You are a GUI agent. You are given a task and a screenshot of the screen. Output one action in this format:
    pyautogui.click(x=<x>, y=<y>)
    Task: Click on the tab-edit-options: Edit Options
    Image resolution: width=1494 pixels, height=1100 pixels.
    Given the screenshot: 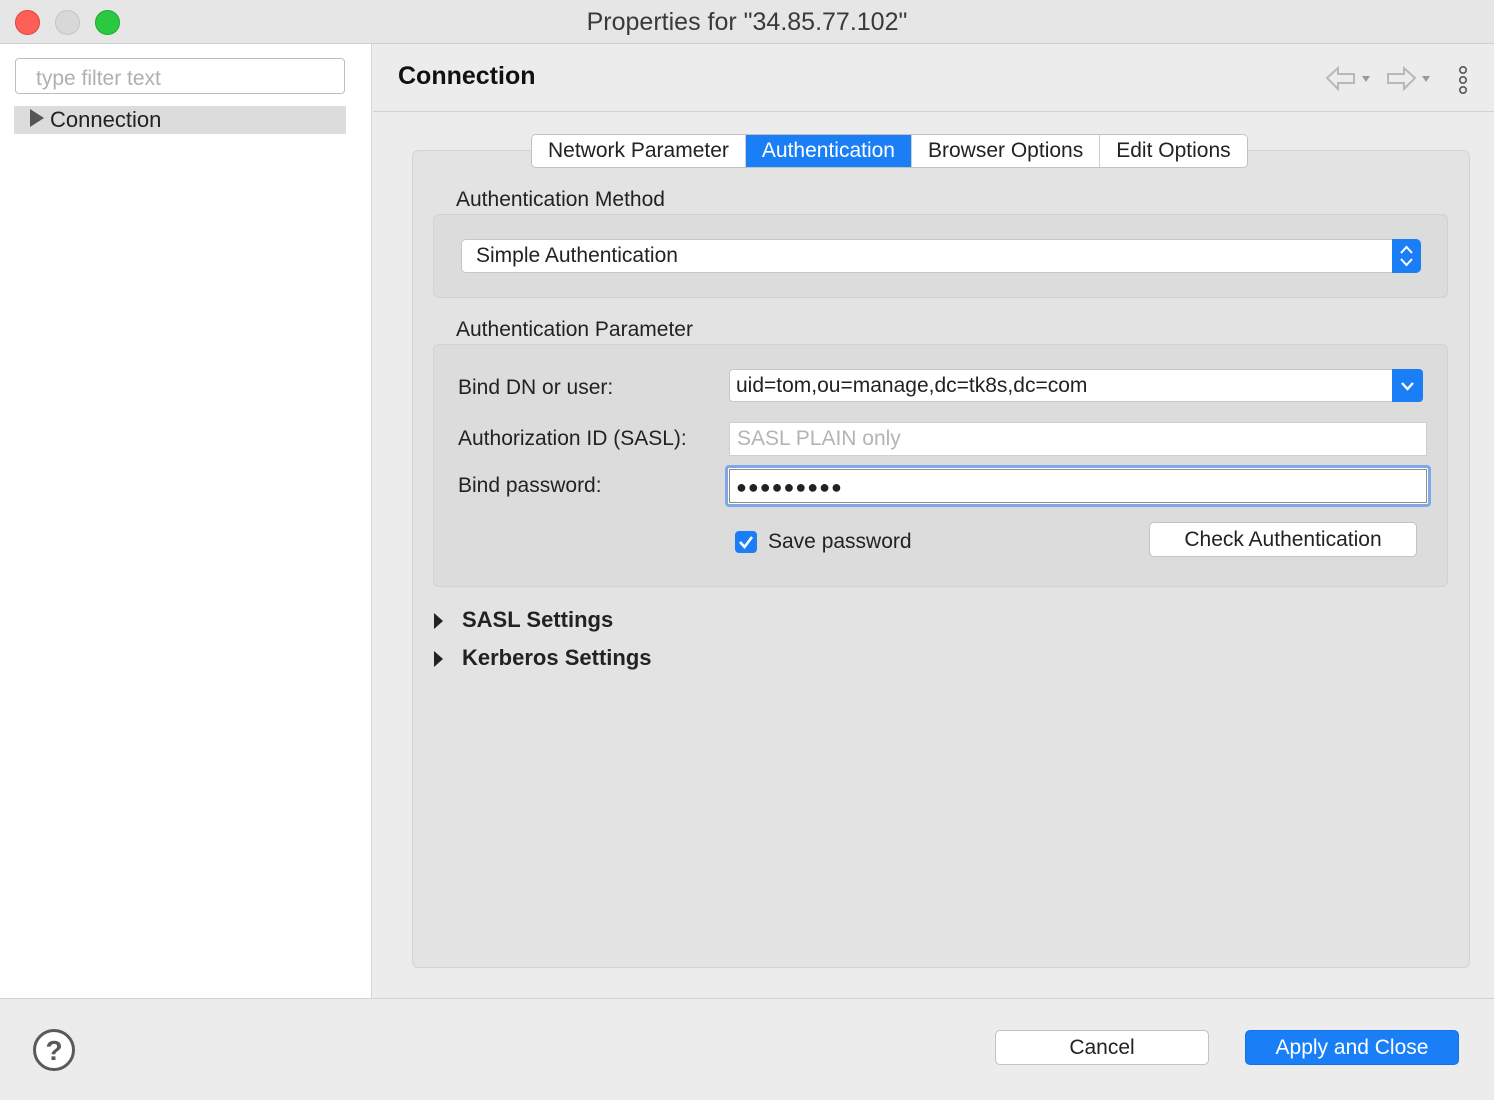 What is the action you would take?
    pyautogui.click(x=1173, y=151)
    